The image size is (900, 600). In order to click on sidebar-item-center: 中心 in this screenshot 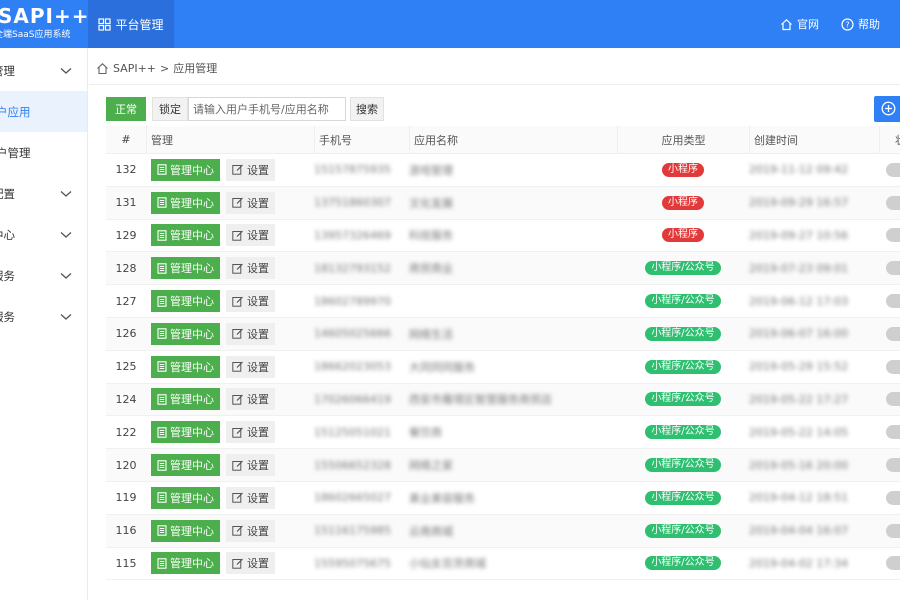, I will do `click(43, 234)`.